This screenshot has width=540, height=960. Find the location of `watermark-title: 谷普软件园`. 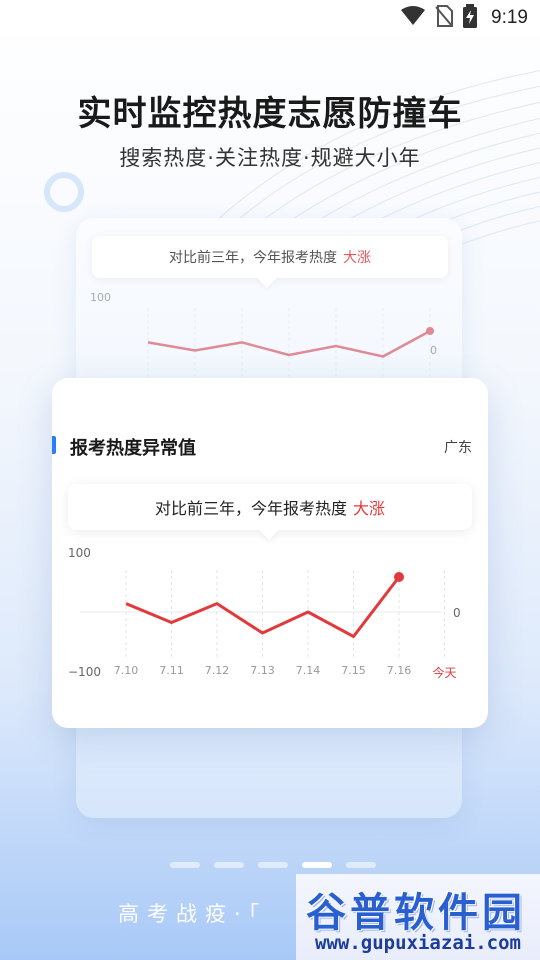

watermark-title: 谷普软件园 is located at coordinates (416, 913).